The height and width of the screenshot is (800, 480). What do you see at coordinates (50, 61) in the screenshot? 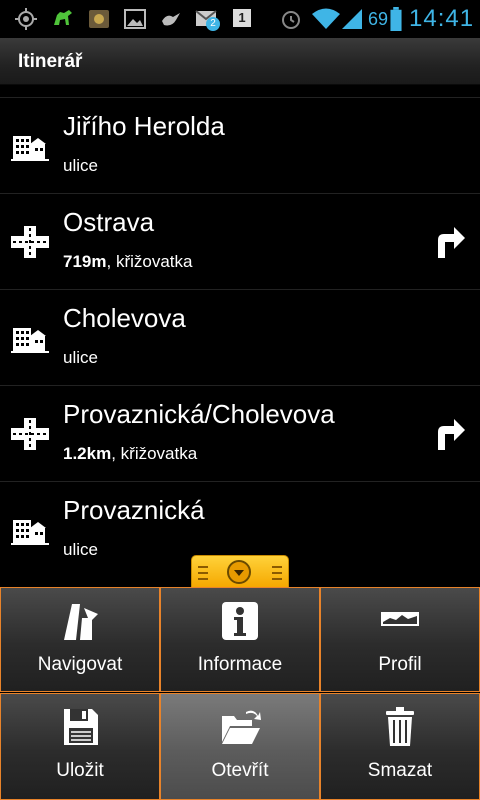
I see `page-title: Itinerář` at bounding box center [50, 61].